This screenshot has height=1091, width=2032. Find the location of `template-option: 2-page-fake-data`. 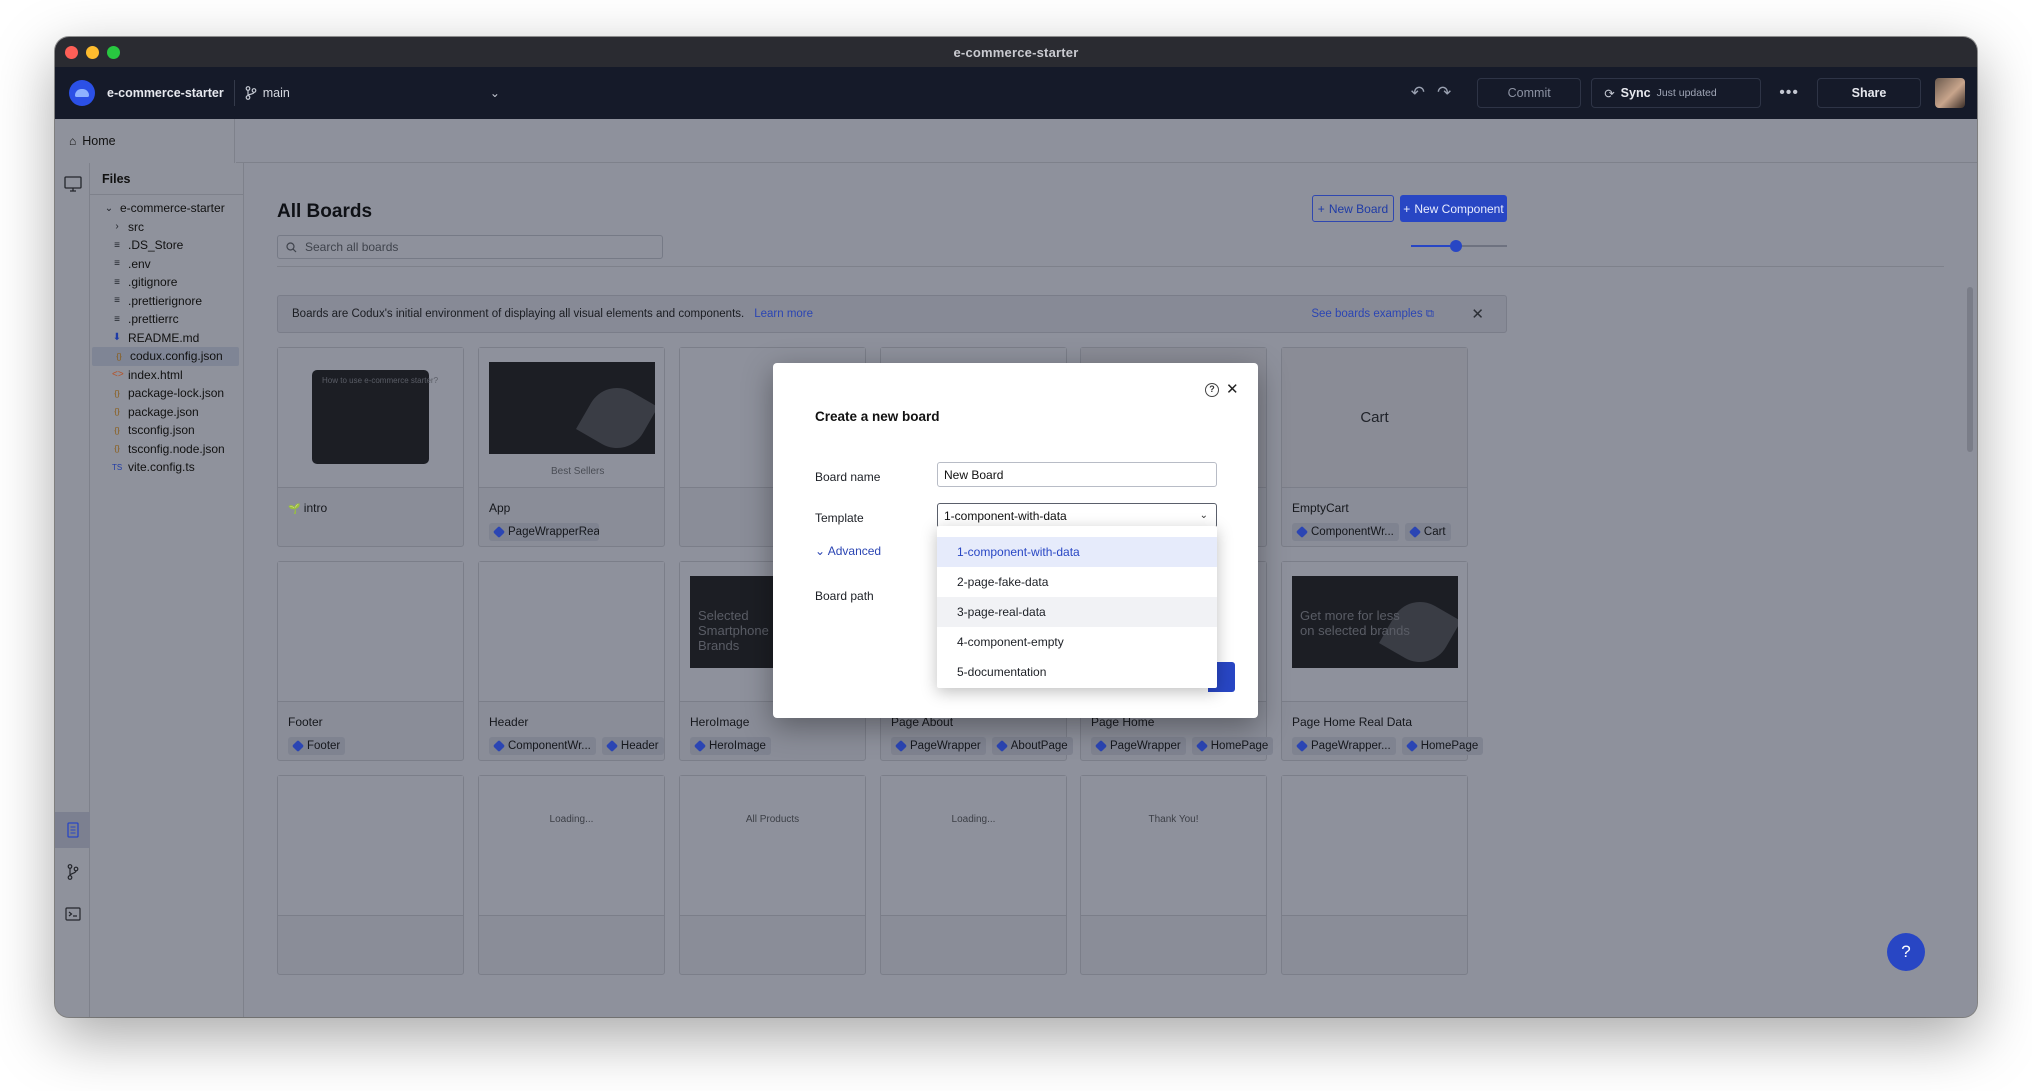

template-option: 2-page-fake-data is located at coordinates (1077, 582).